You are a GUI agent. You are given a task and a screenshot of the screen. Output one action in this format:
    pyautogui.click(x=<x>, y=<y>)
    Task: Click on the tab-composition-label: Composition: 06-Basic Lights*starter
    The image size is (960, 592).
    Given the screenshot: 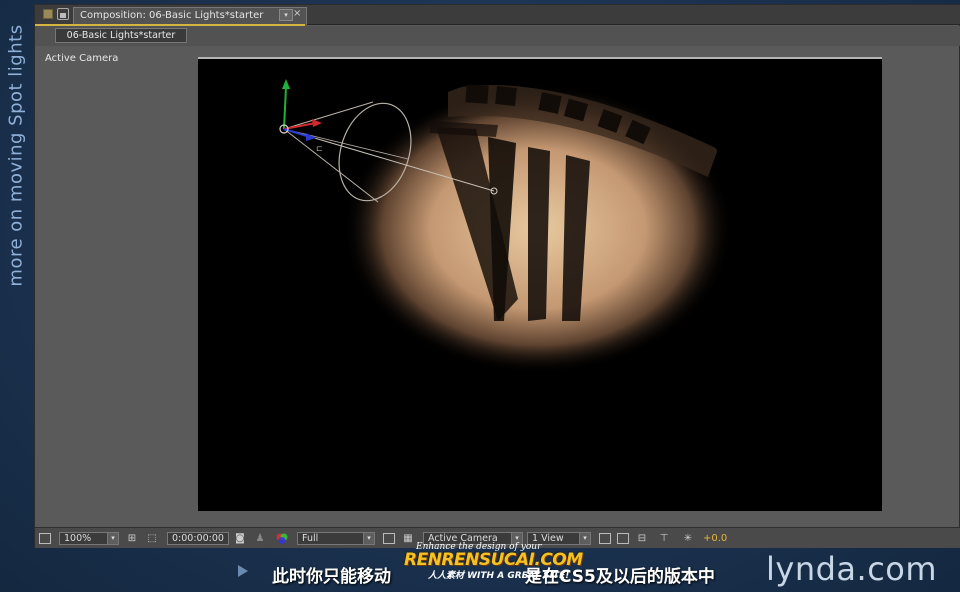 What is the action you would take?
    pyautogui.click(x=172, y=15)
    